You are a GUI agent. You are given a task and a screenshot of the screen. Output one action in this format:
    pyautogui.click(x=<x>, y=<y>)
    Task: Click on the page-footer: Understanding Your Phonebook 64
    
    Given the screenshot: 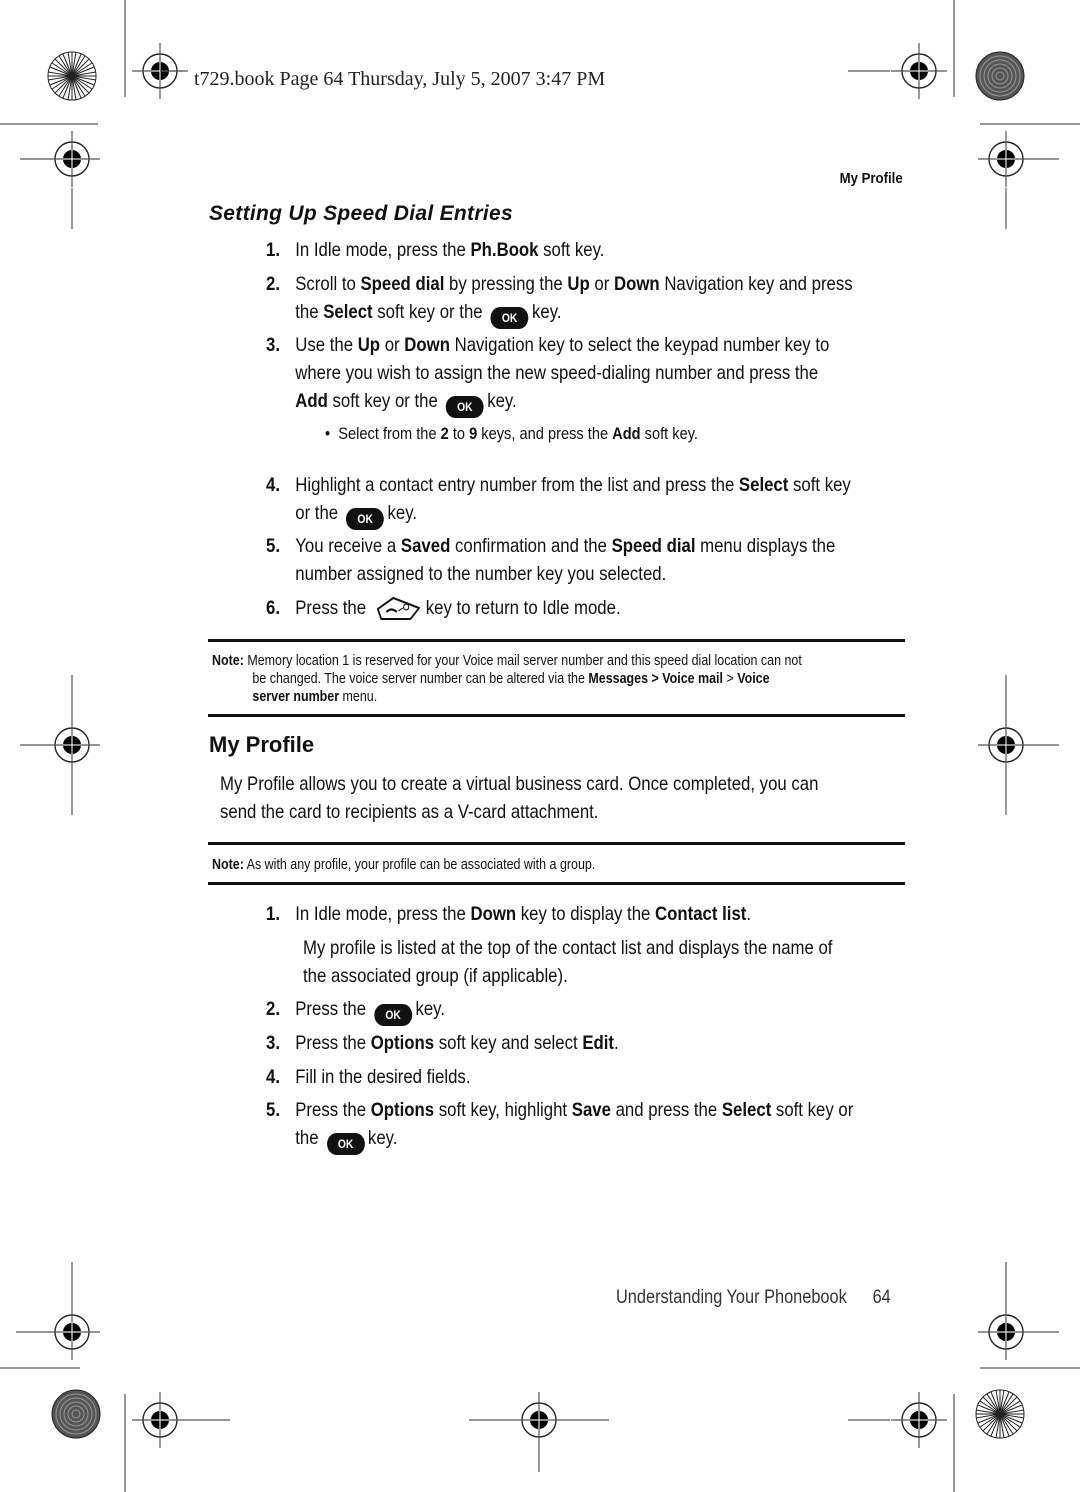 What is the action you would take?
    pyautogui.click(x=753, y=1298)
    